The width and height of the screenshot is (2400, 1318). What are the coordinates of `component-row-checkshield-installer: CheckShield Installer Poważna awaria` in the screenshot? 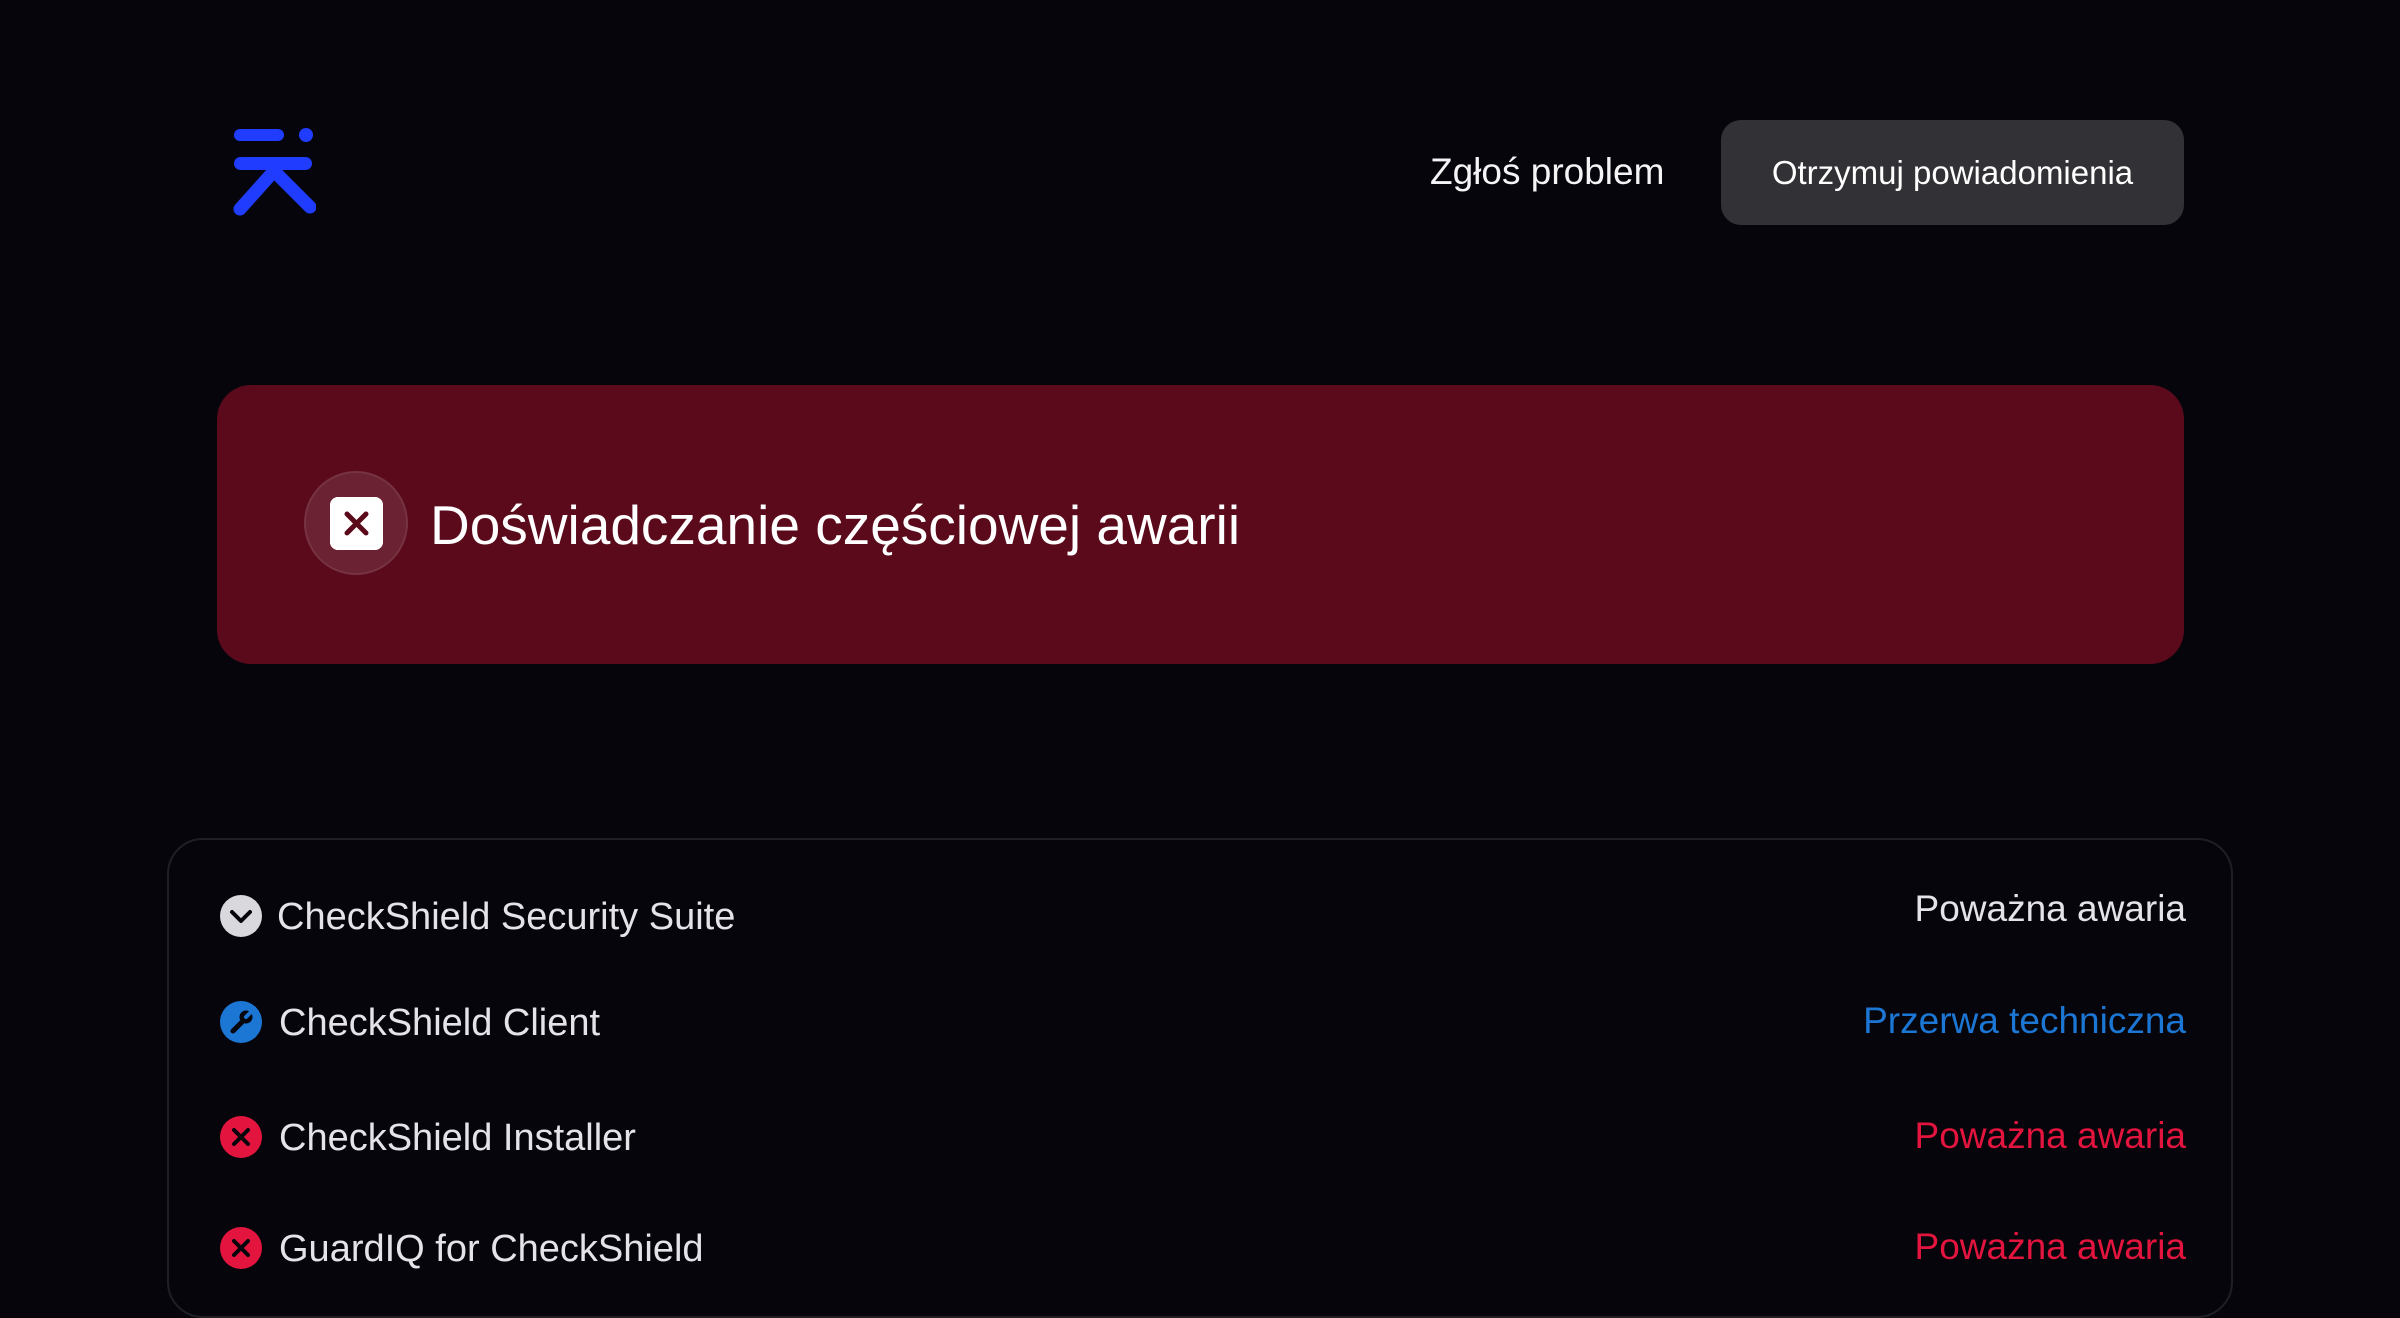 It's located at (1202, 1137).